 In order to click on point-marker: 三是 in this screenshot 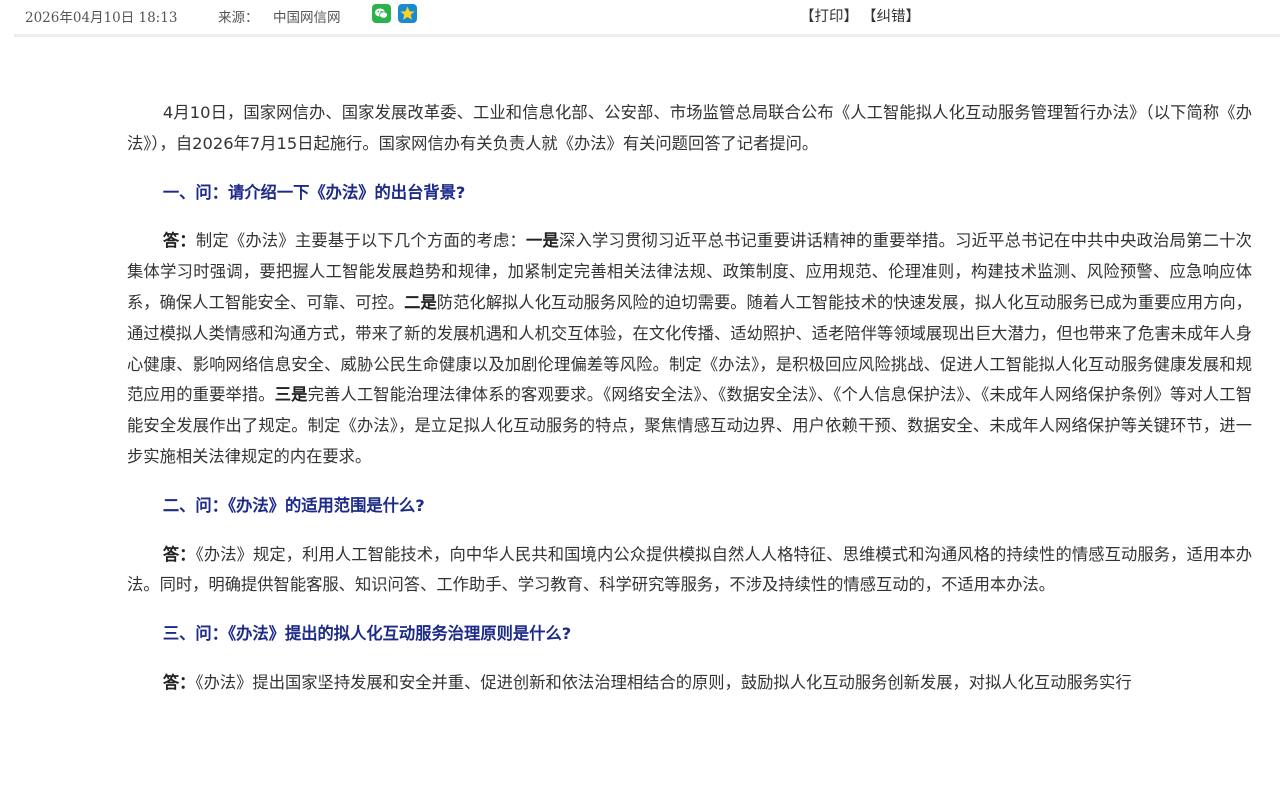, I will do `click(291, 395)`.